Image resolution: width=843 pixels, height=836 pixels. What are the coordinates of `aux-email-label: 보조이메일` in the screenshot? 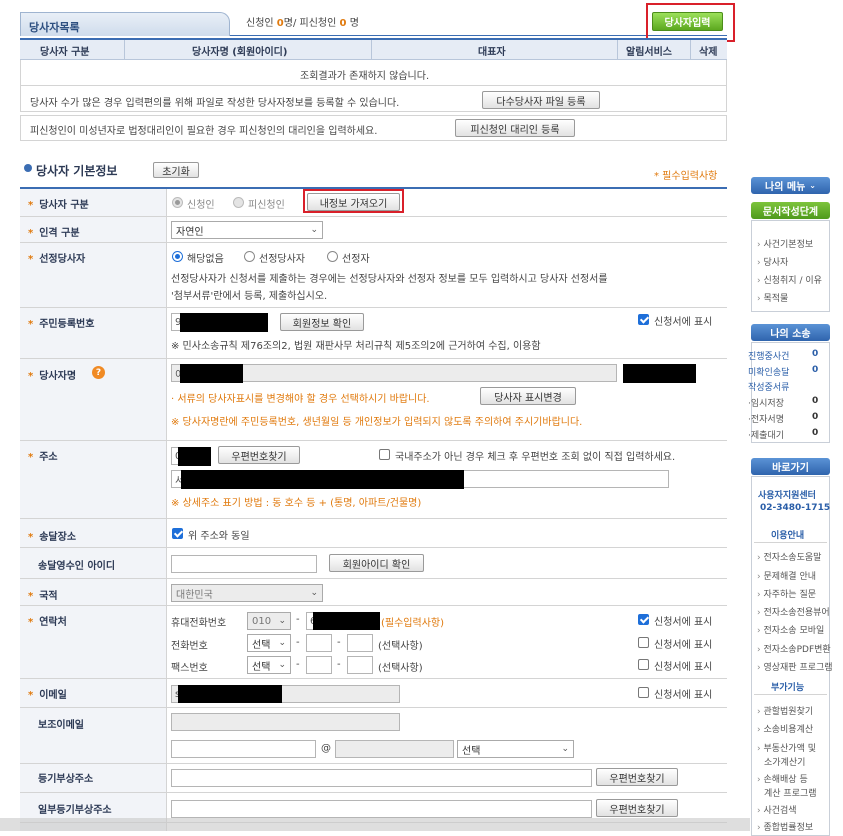 It's located at (61, 725).